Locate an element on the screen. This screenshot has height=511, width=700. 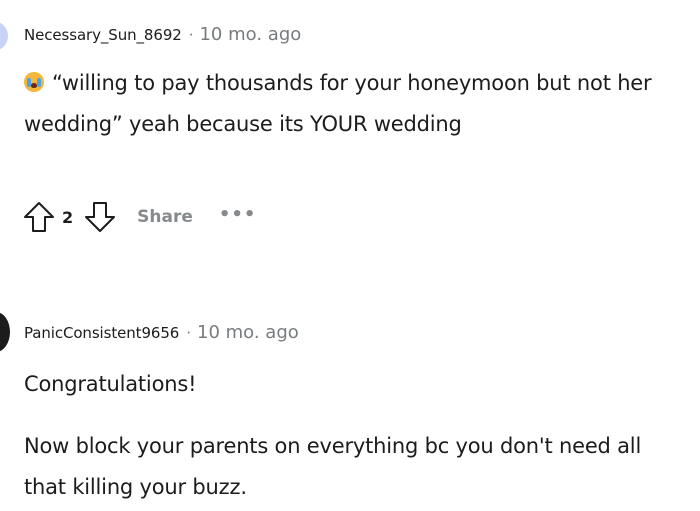
share-button: Share is located at coordinates (165, 217).